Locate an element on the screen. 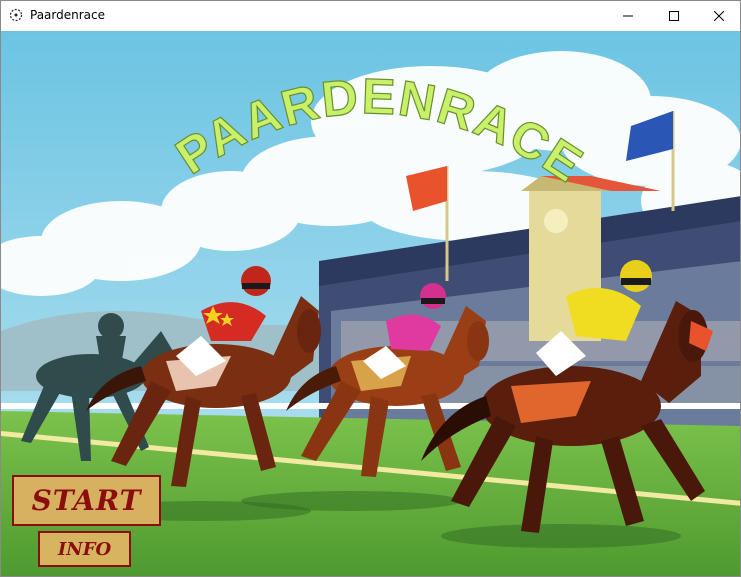 The height and width of the screenshot is (577, 741). close-icon is located at coordinates (719, 16).